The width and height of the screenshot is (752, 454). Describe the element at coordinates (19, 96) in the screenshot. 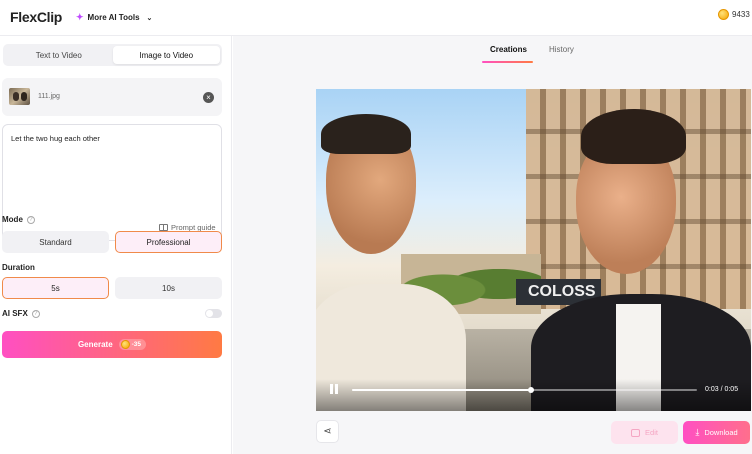

I see `image-thumbnail` at that location.